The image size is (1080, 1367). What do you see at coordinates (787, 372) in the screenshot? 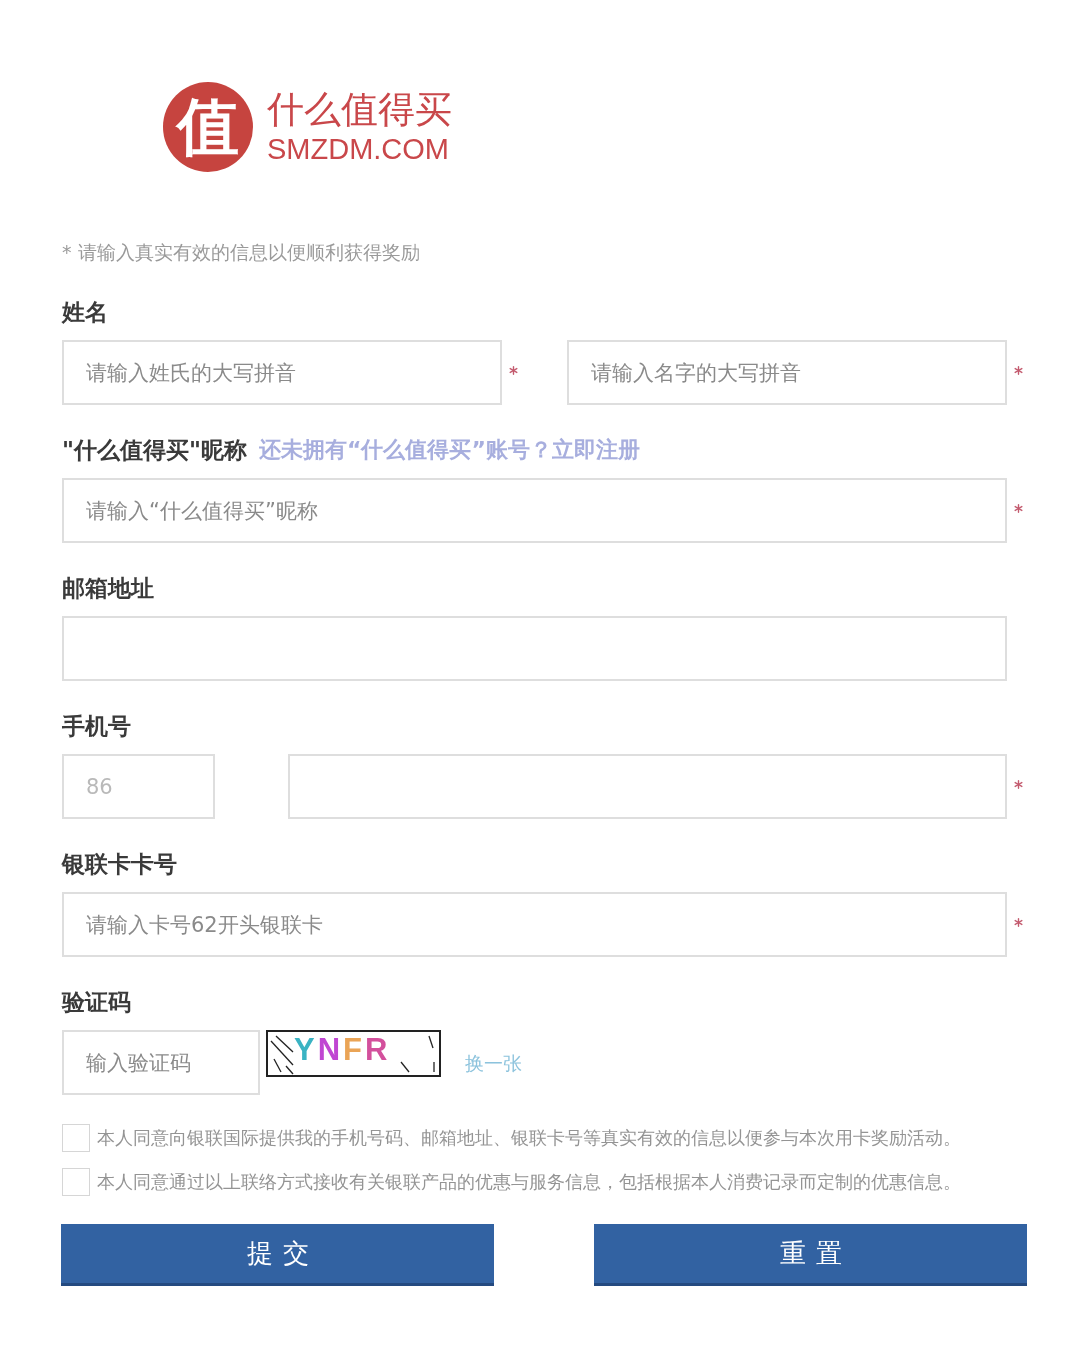
I see `given-name-field: 请输入名字的大写拼音` at bounding box center [787, 372].